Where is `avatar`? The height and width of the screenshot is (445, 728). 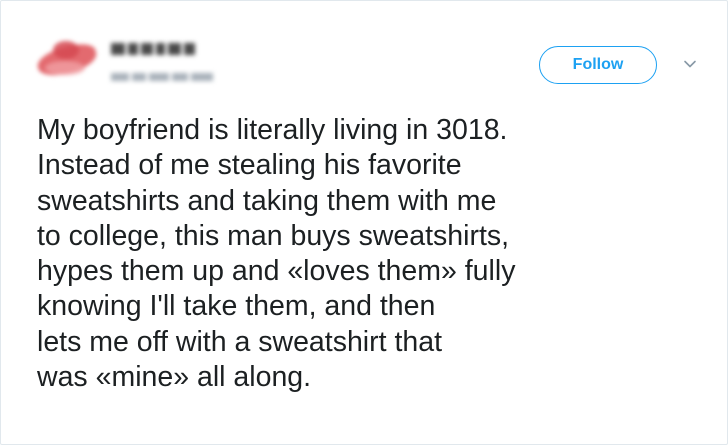
avatar is located at coordinates (68, 60).